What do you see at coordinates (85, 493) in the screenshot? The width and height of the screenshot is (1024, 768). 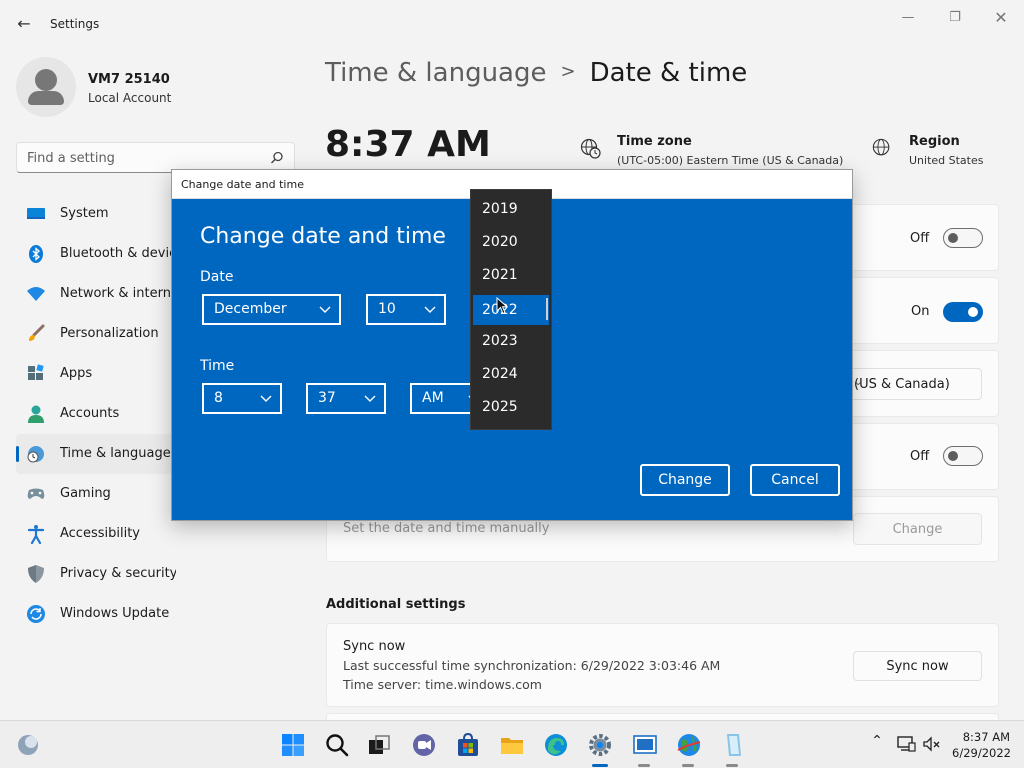 I see `sidebar-item-label: Gaming` at bounding box center [85, 493].